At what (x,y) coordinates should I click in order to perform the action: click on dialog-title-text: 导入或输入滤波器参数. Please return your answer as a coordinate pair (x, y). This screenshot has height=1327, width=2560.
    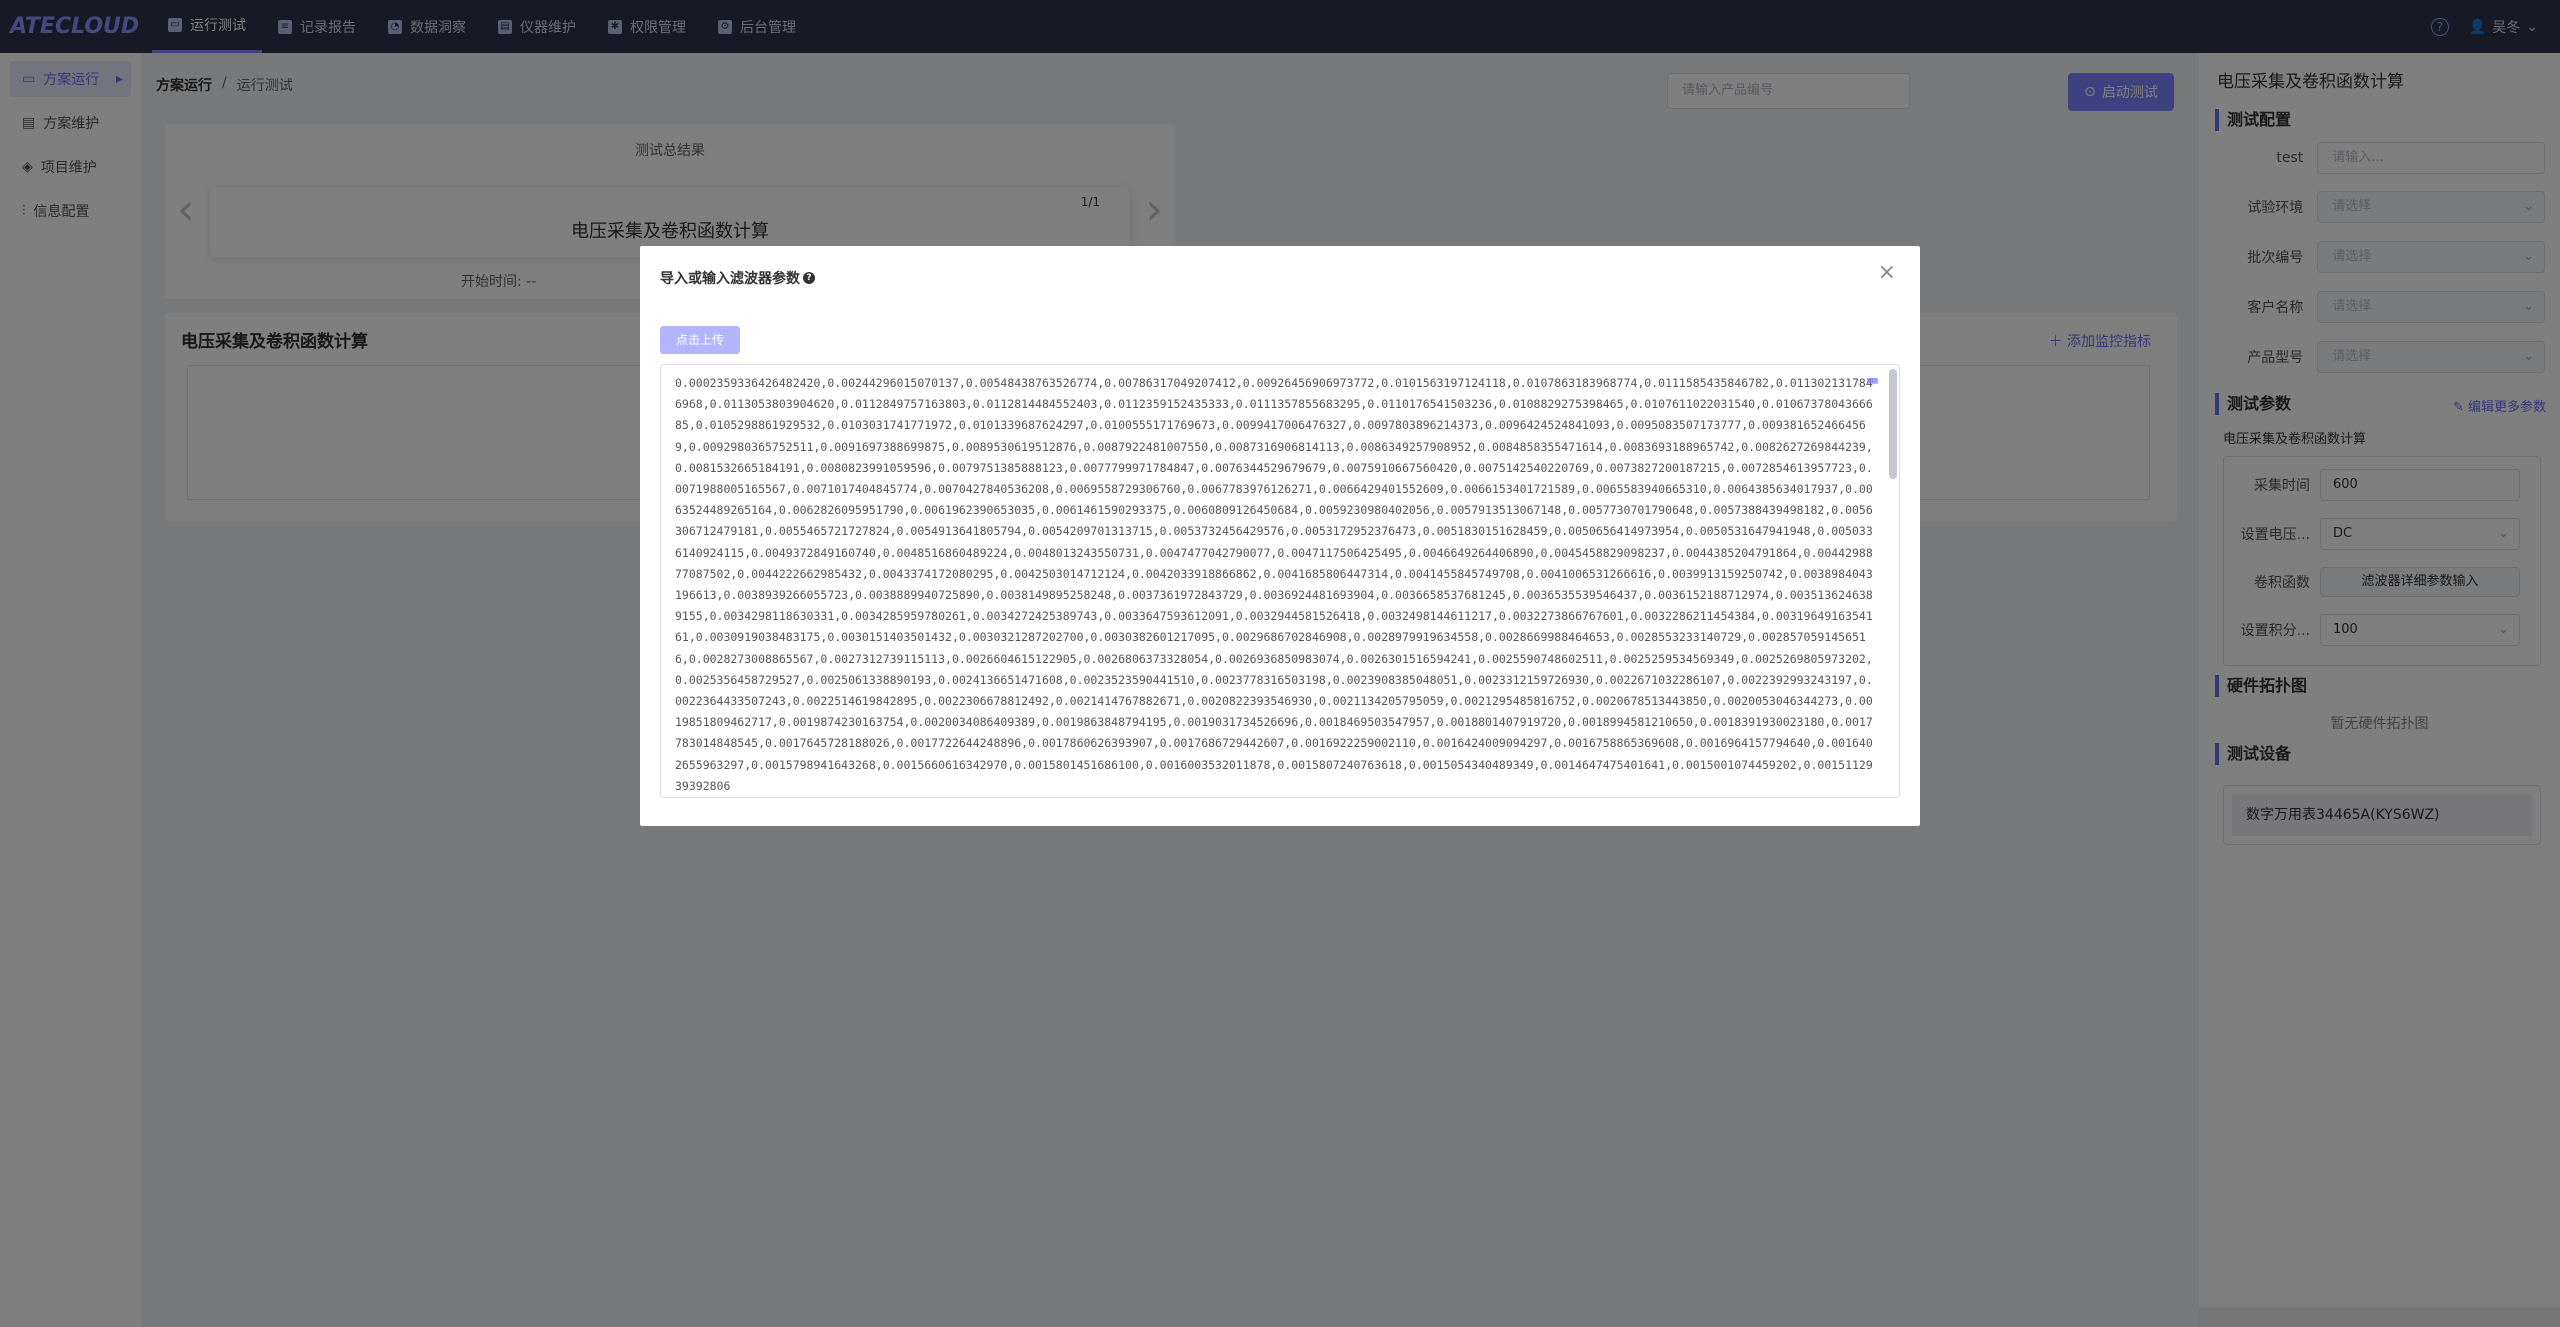
    Looking at the image, I should click on (730, 279).